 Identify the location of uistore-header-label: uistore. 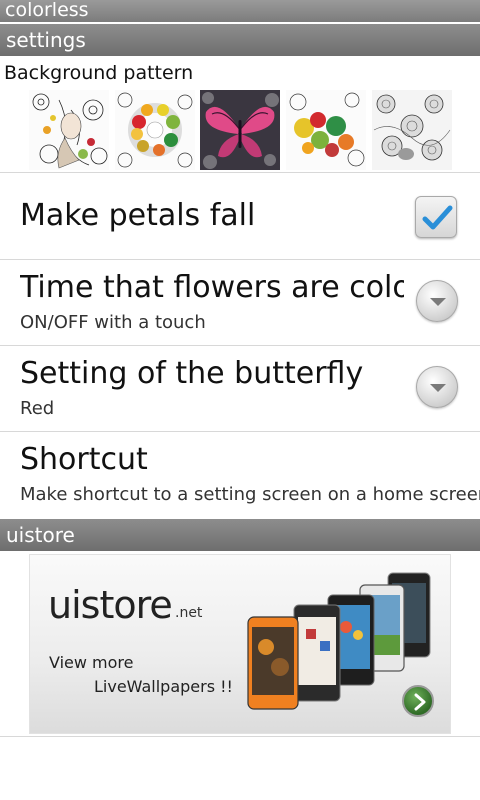
(40, 535).